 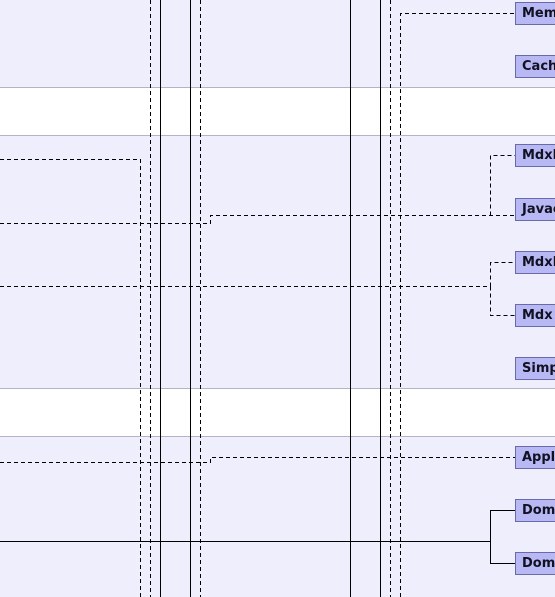 What do you see at coordinates (535, 510) in the screenshot?
I see `node-dom-1: Dom` at bounding box center [535, 510].